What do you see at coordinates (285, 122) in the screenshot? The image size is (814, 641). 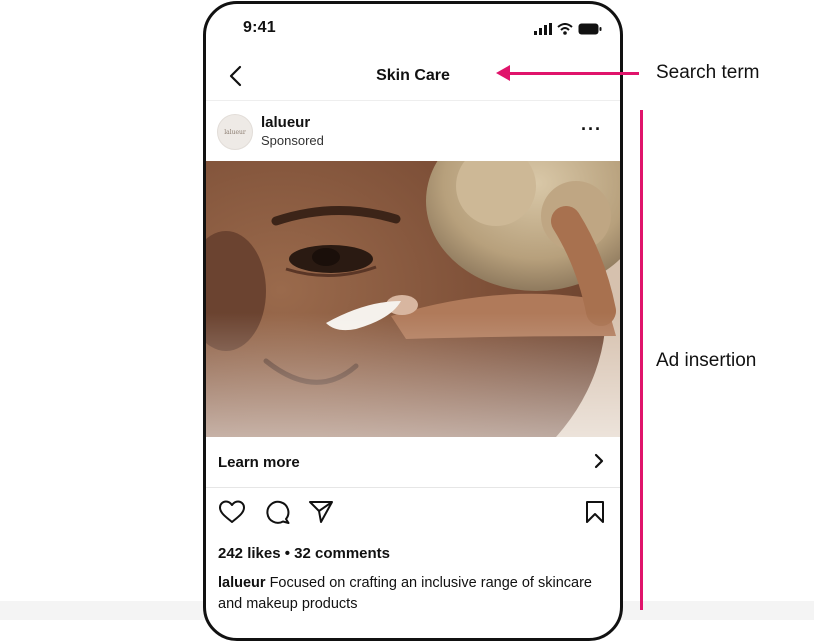 I see `post-username: lalueur` at bounding box center [285, 122].